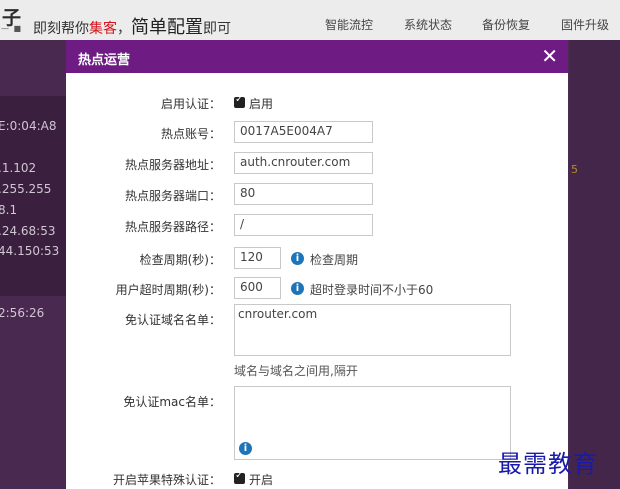 The image size is (620, 489). What do you see at coordinates (349, 24) in the screenshot?
I see `nav-smart-traffic: 智能流控` at bounding box center [349, 24].